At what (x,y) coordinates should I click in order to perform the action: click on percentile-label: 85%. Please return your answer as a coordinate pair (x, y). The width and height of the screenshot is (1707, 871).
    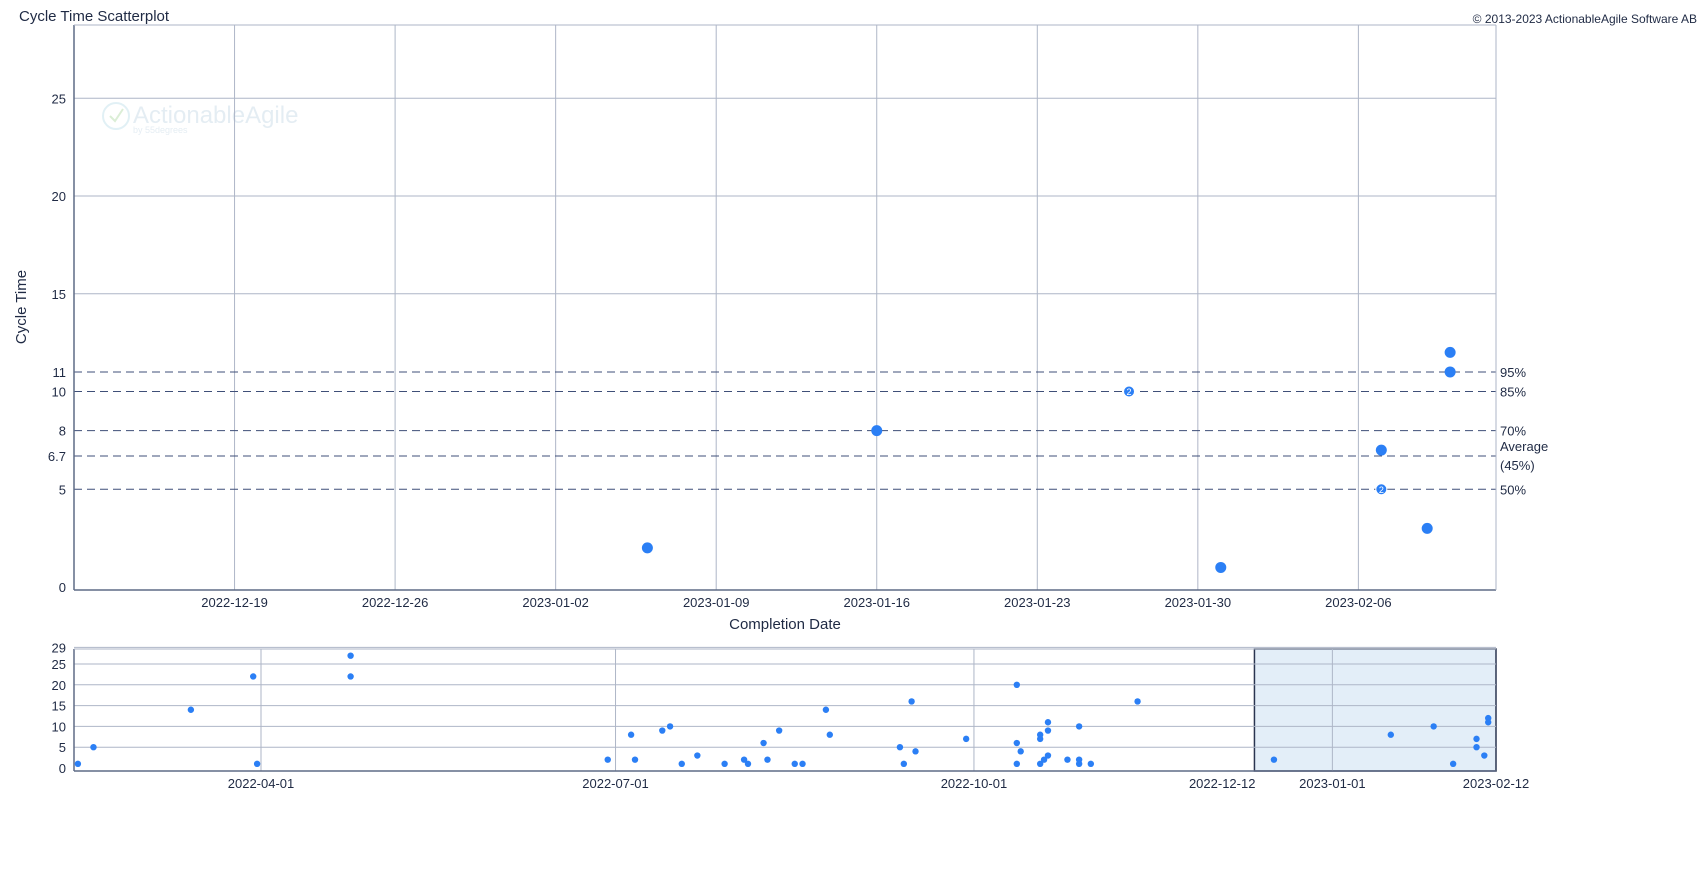
    Looking at the image, I should click on (1513, 392).